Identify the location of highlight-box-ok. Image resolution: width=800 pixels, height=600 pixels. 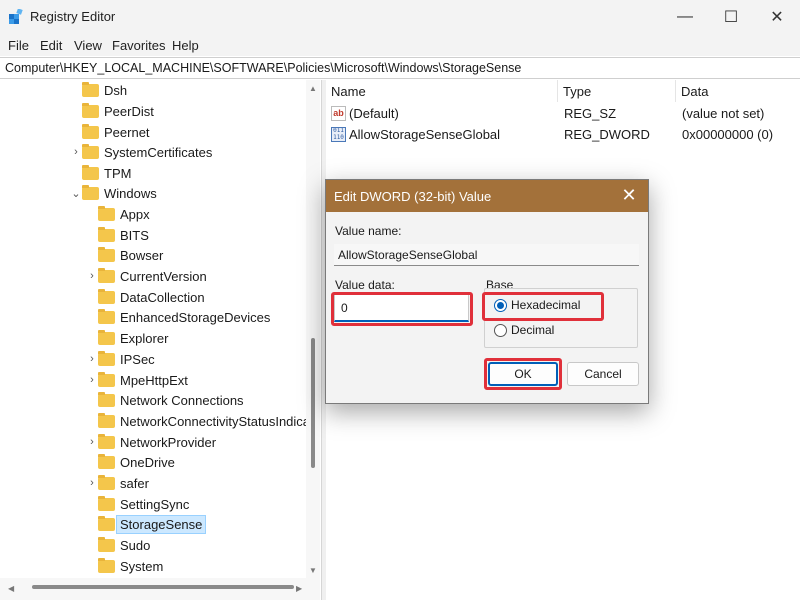
(523, 374).